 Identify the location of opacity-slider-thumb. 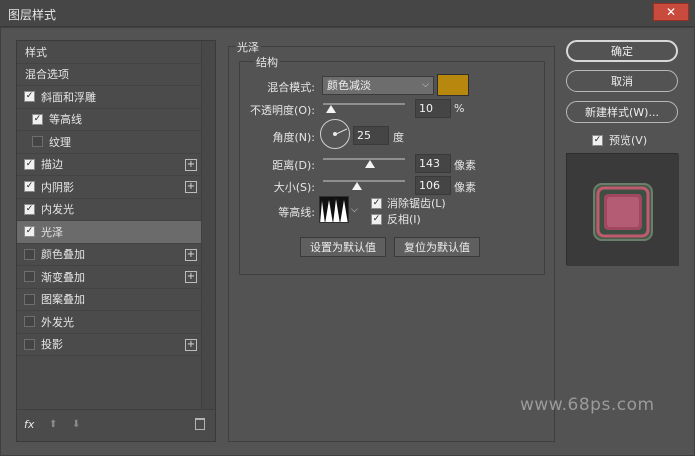
(331, 109).